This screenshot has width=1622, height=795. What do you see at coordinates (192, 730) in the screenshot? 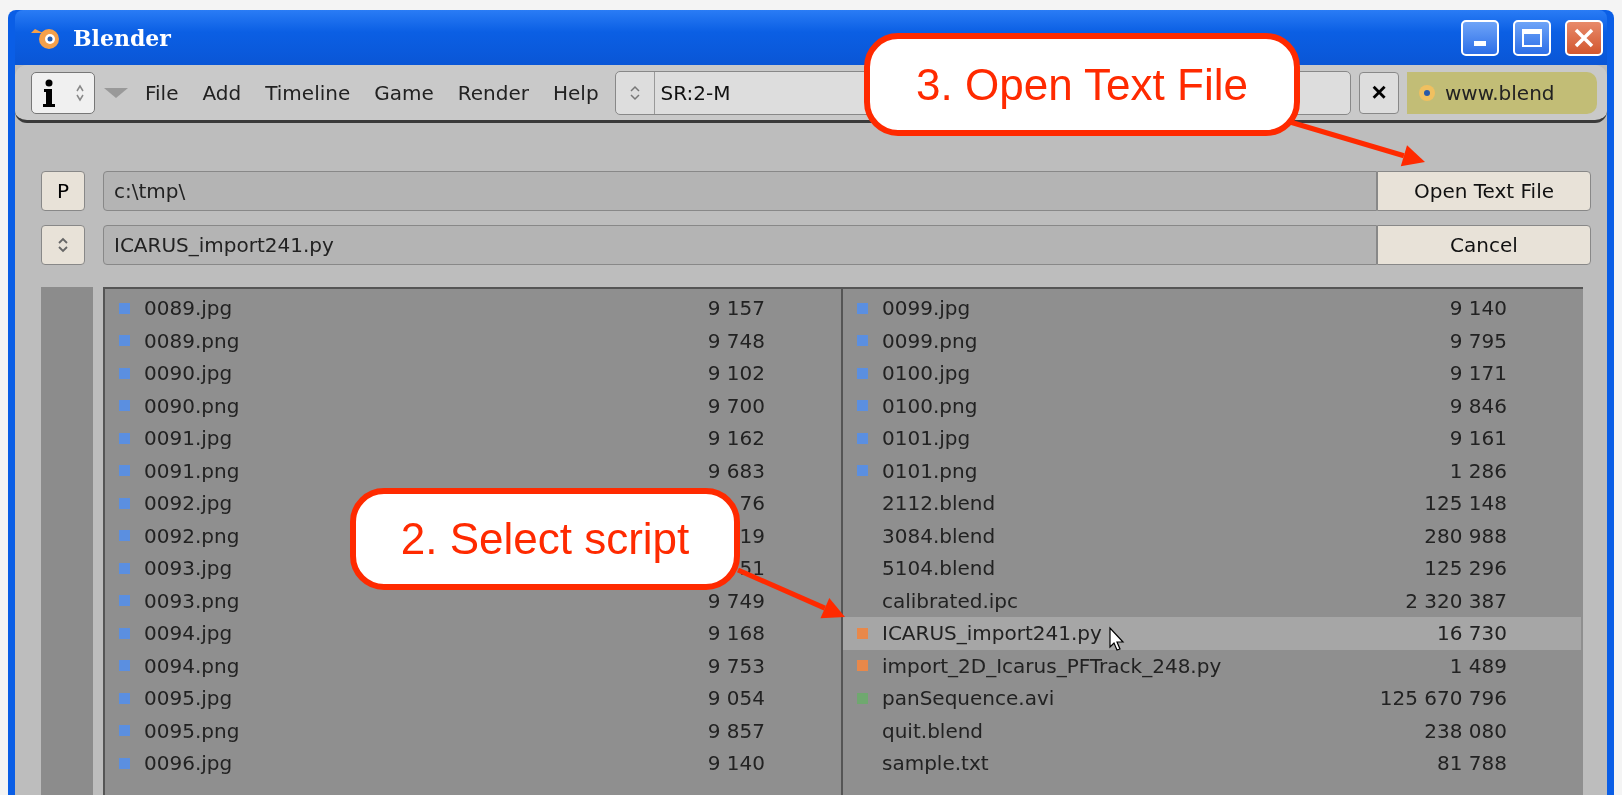
I see `file-name: 0095.png` at bounding box center [192, 730].